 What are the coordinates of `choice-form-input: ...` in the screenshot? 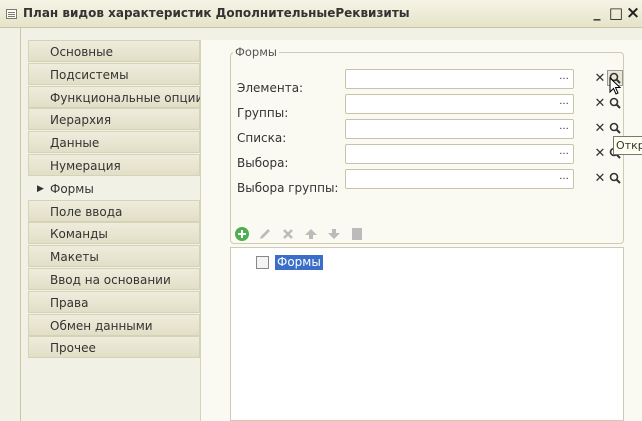 It's located at (459, 154).